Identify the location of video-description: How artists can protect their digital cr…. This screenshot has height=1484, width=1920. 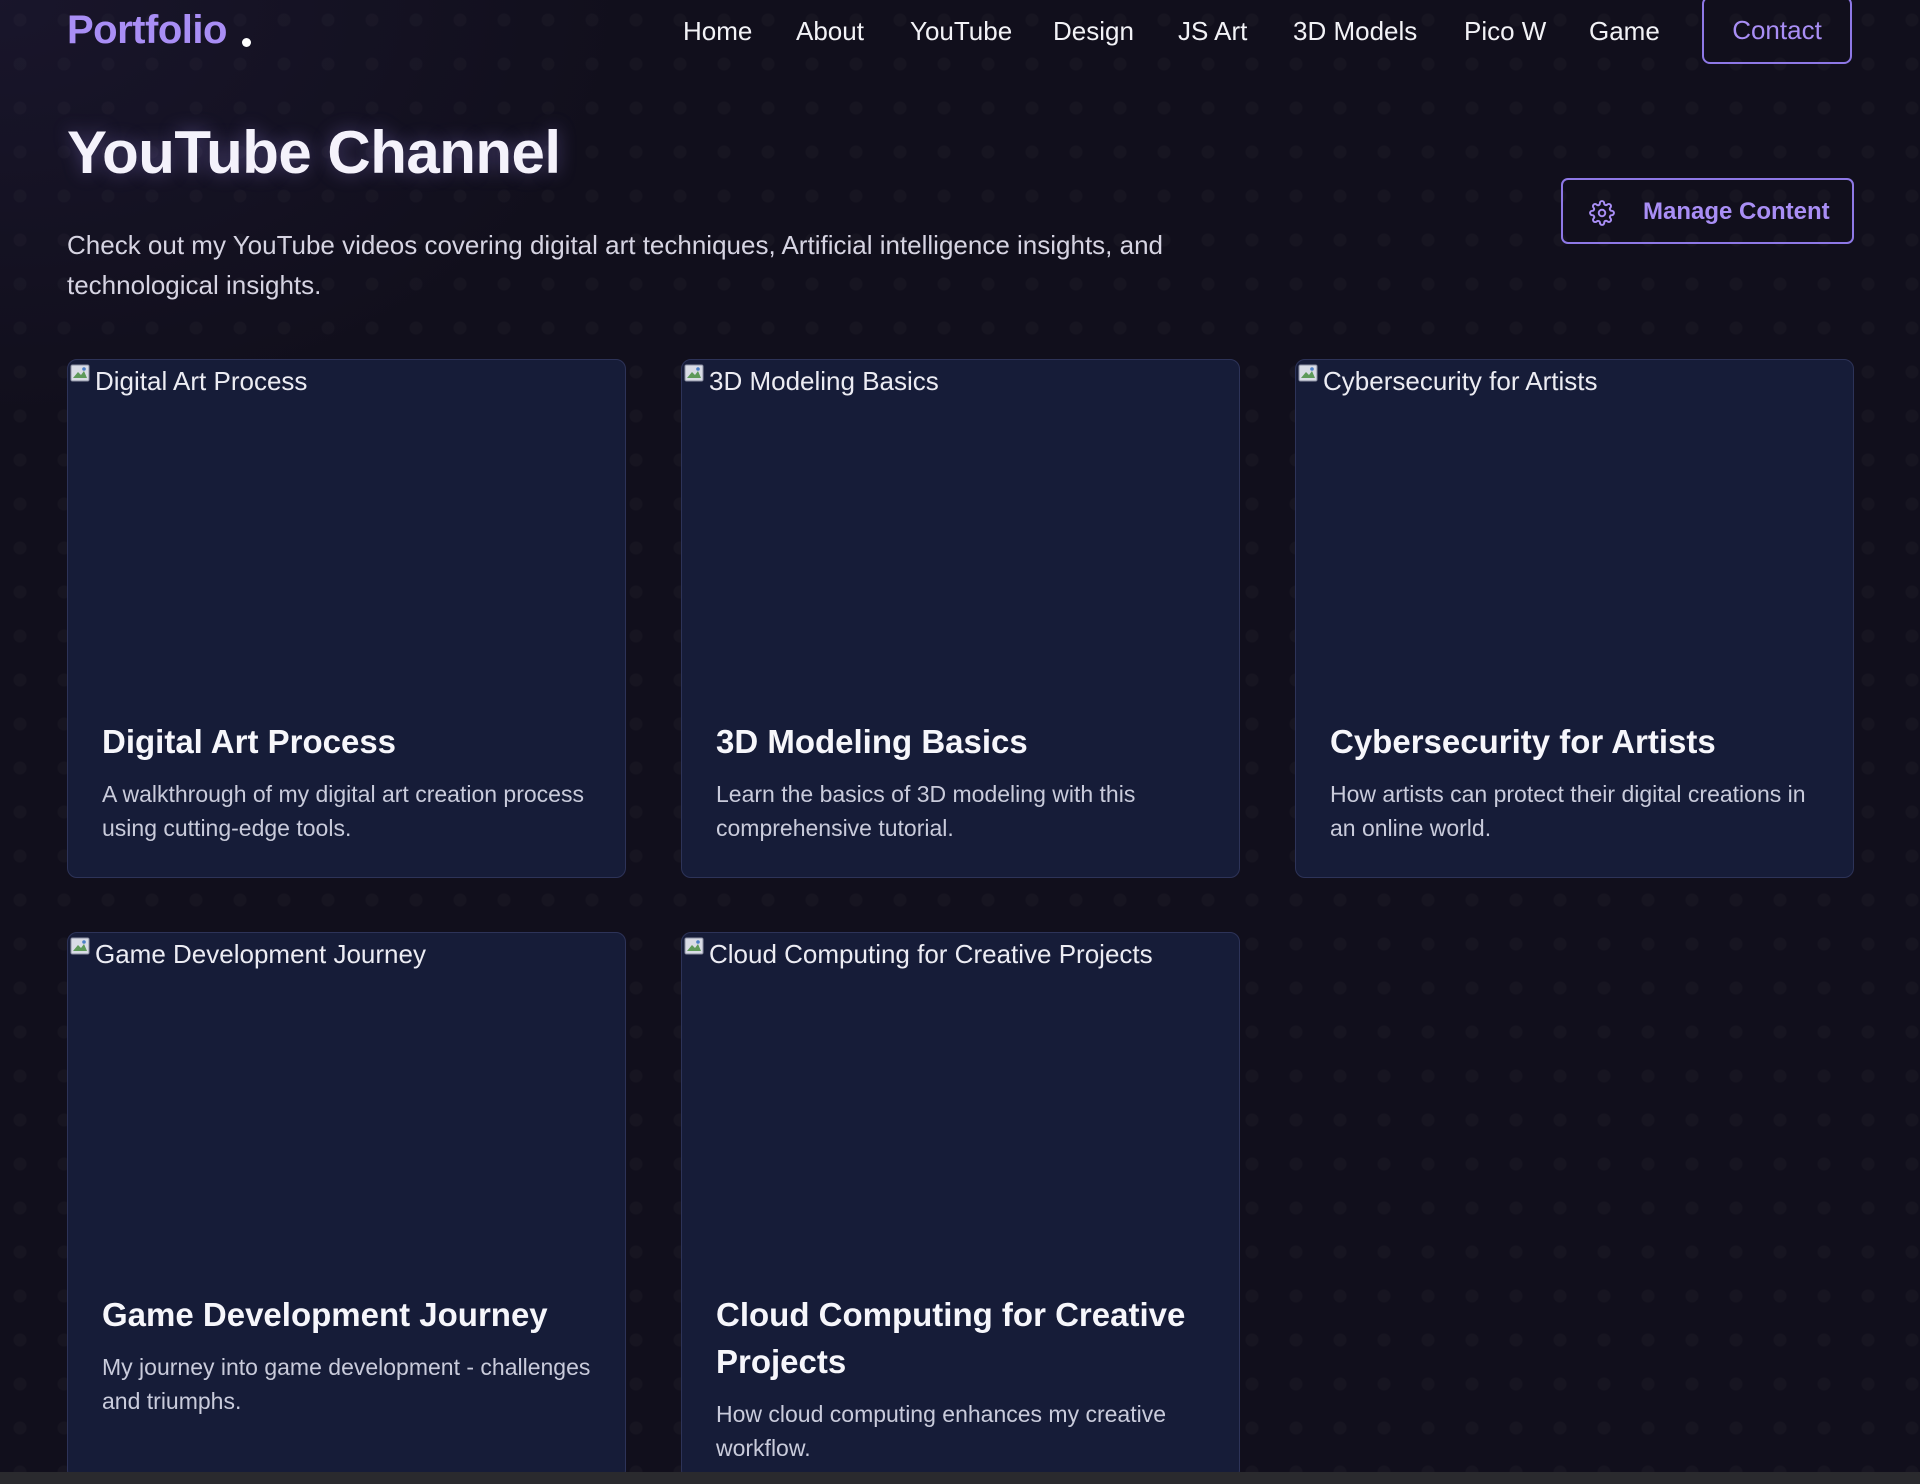
(1568, 811).